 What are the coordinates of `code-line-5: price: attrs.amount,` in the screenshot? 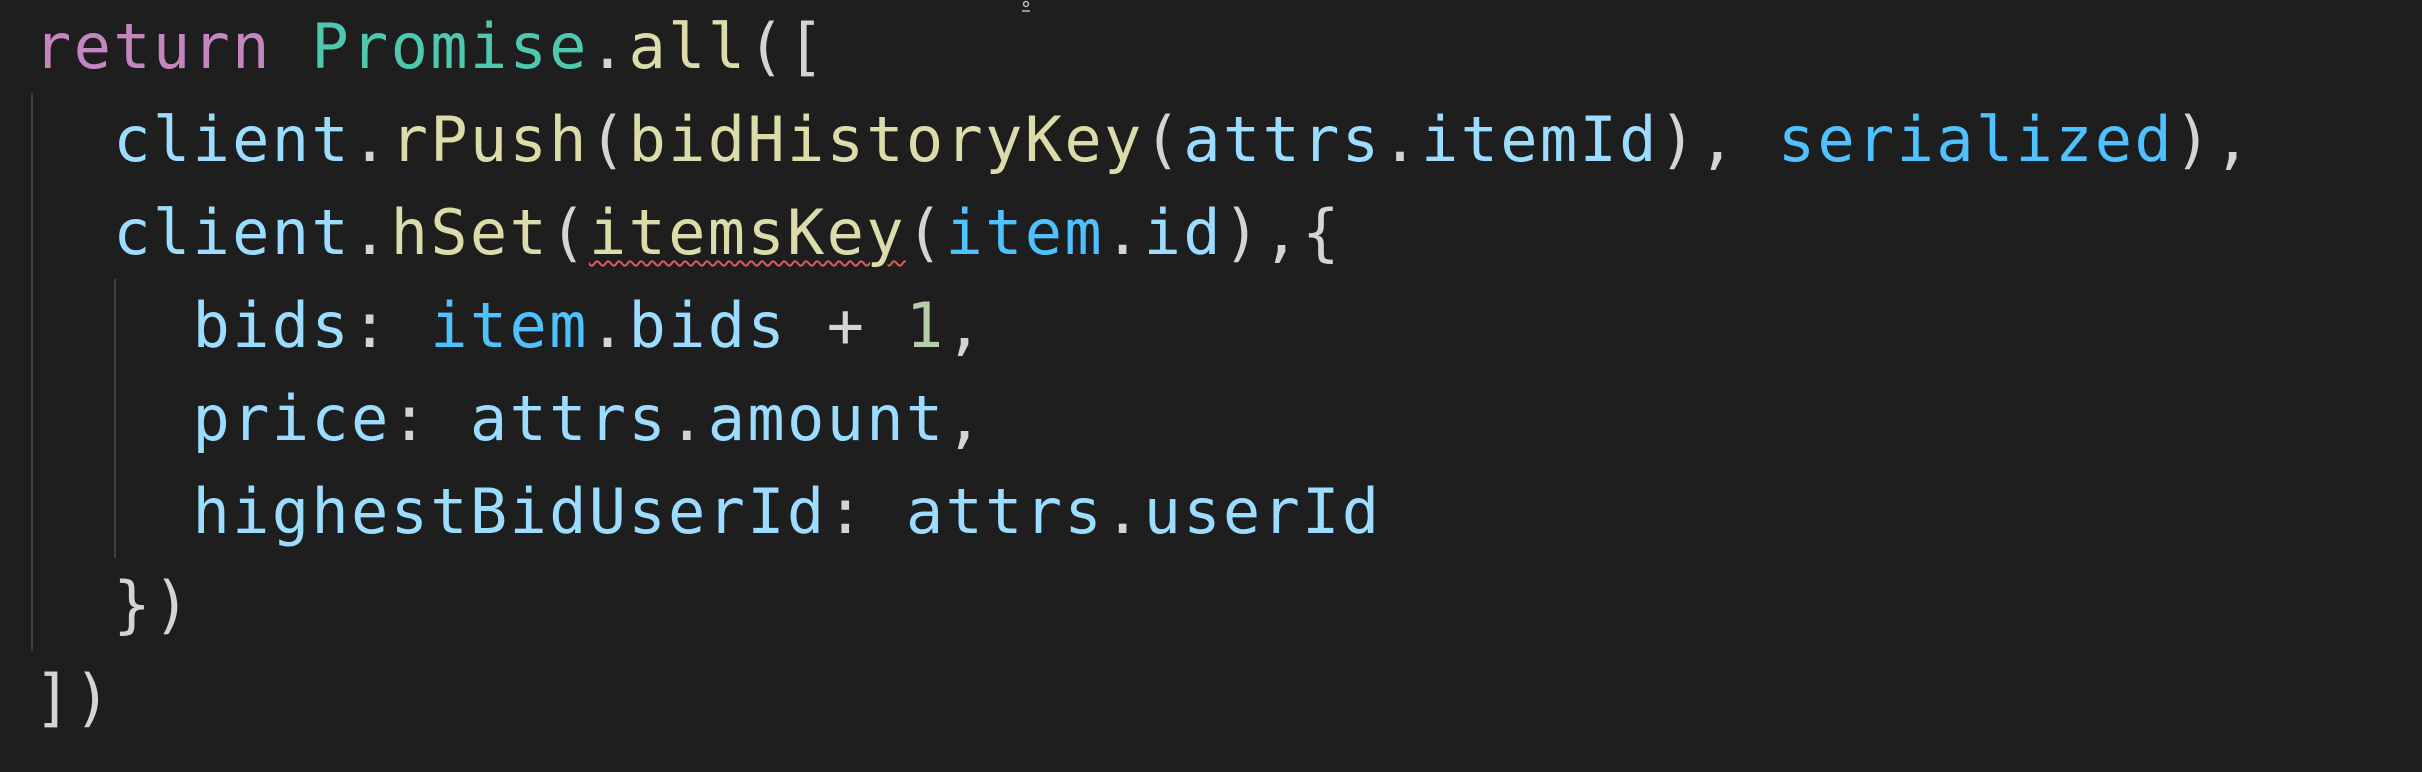 It's located at (509, 418).